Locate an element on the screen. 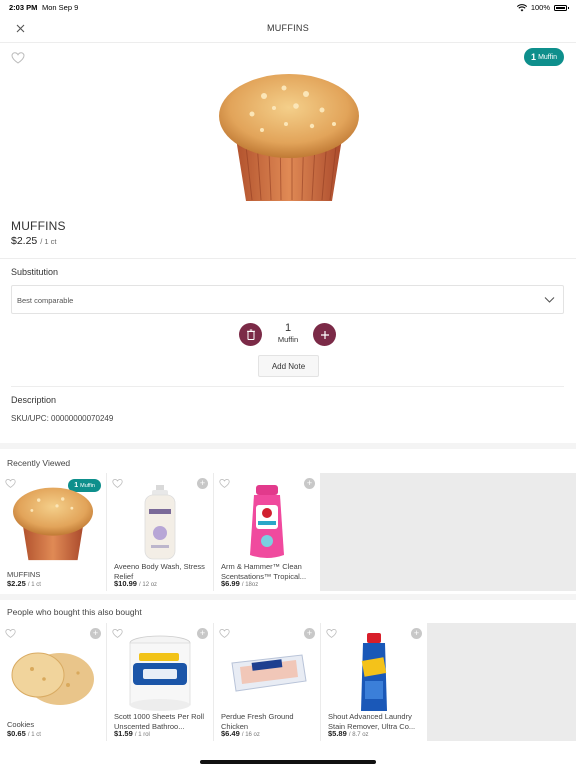  product-thumb-cookies is located at coordinates (52, 678).